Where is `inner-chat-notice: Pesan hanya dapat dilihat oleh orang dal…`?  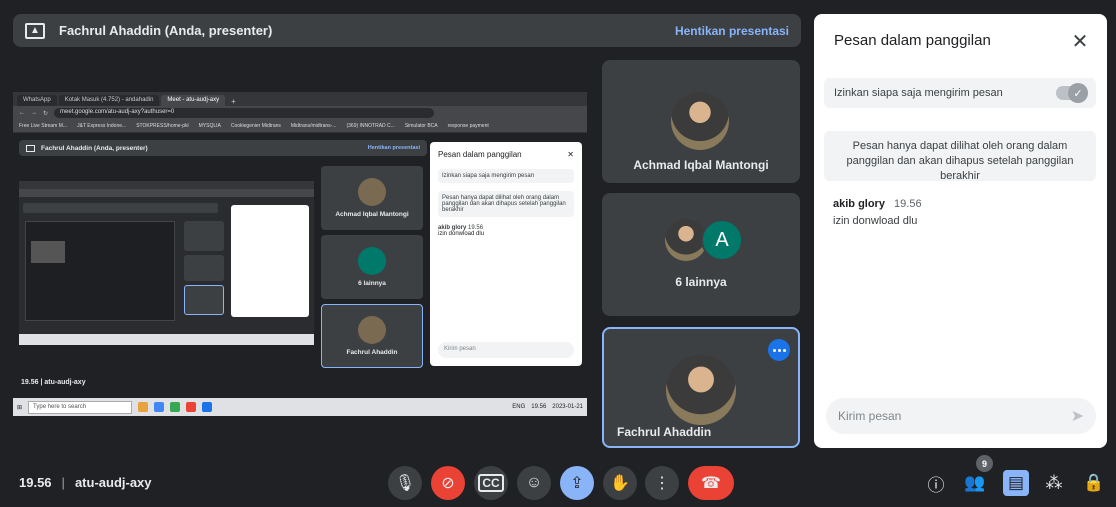 inner-chat-notice: Pesan hanya dapat dilihat oleh orang dal… is located at coordinates (506, 204).